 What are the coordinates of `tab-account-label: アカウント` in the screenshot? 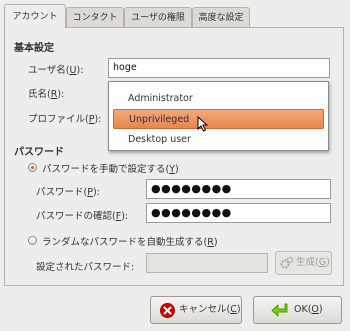 It's located at (35, 17).